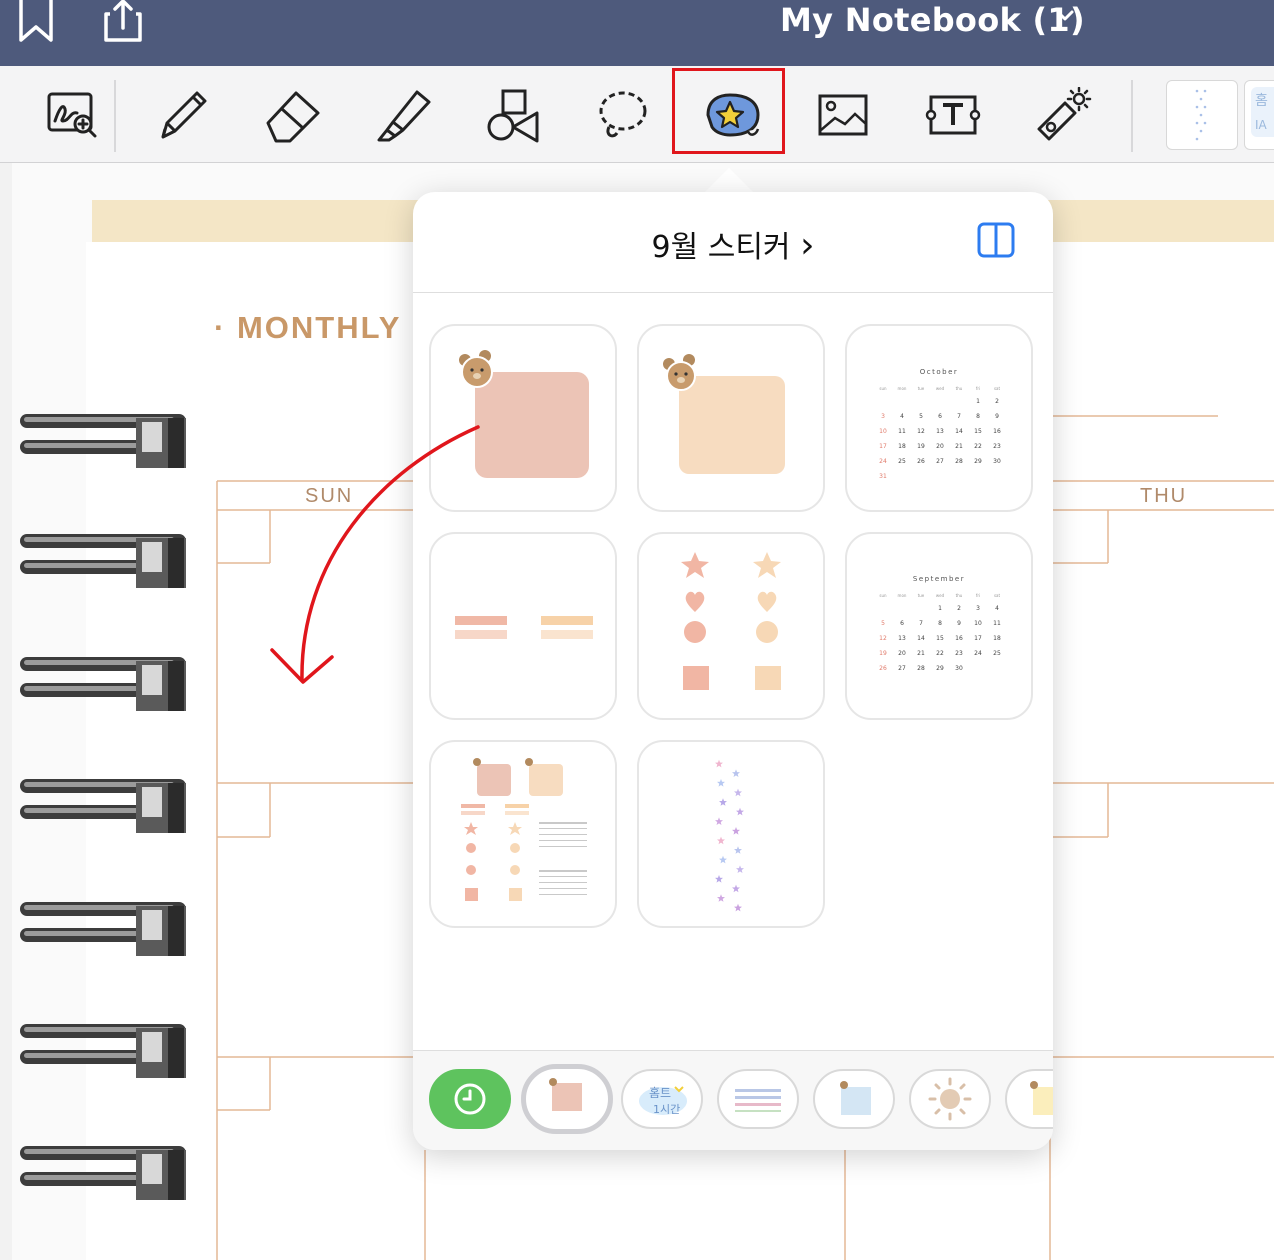 This screenshot has height=1260, width=1274. Describe the element at coordinates (724, 414) in the screenshot. I see `peach-memo-bear-sticker` at that location.